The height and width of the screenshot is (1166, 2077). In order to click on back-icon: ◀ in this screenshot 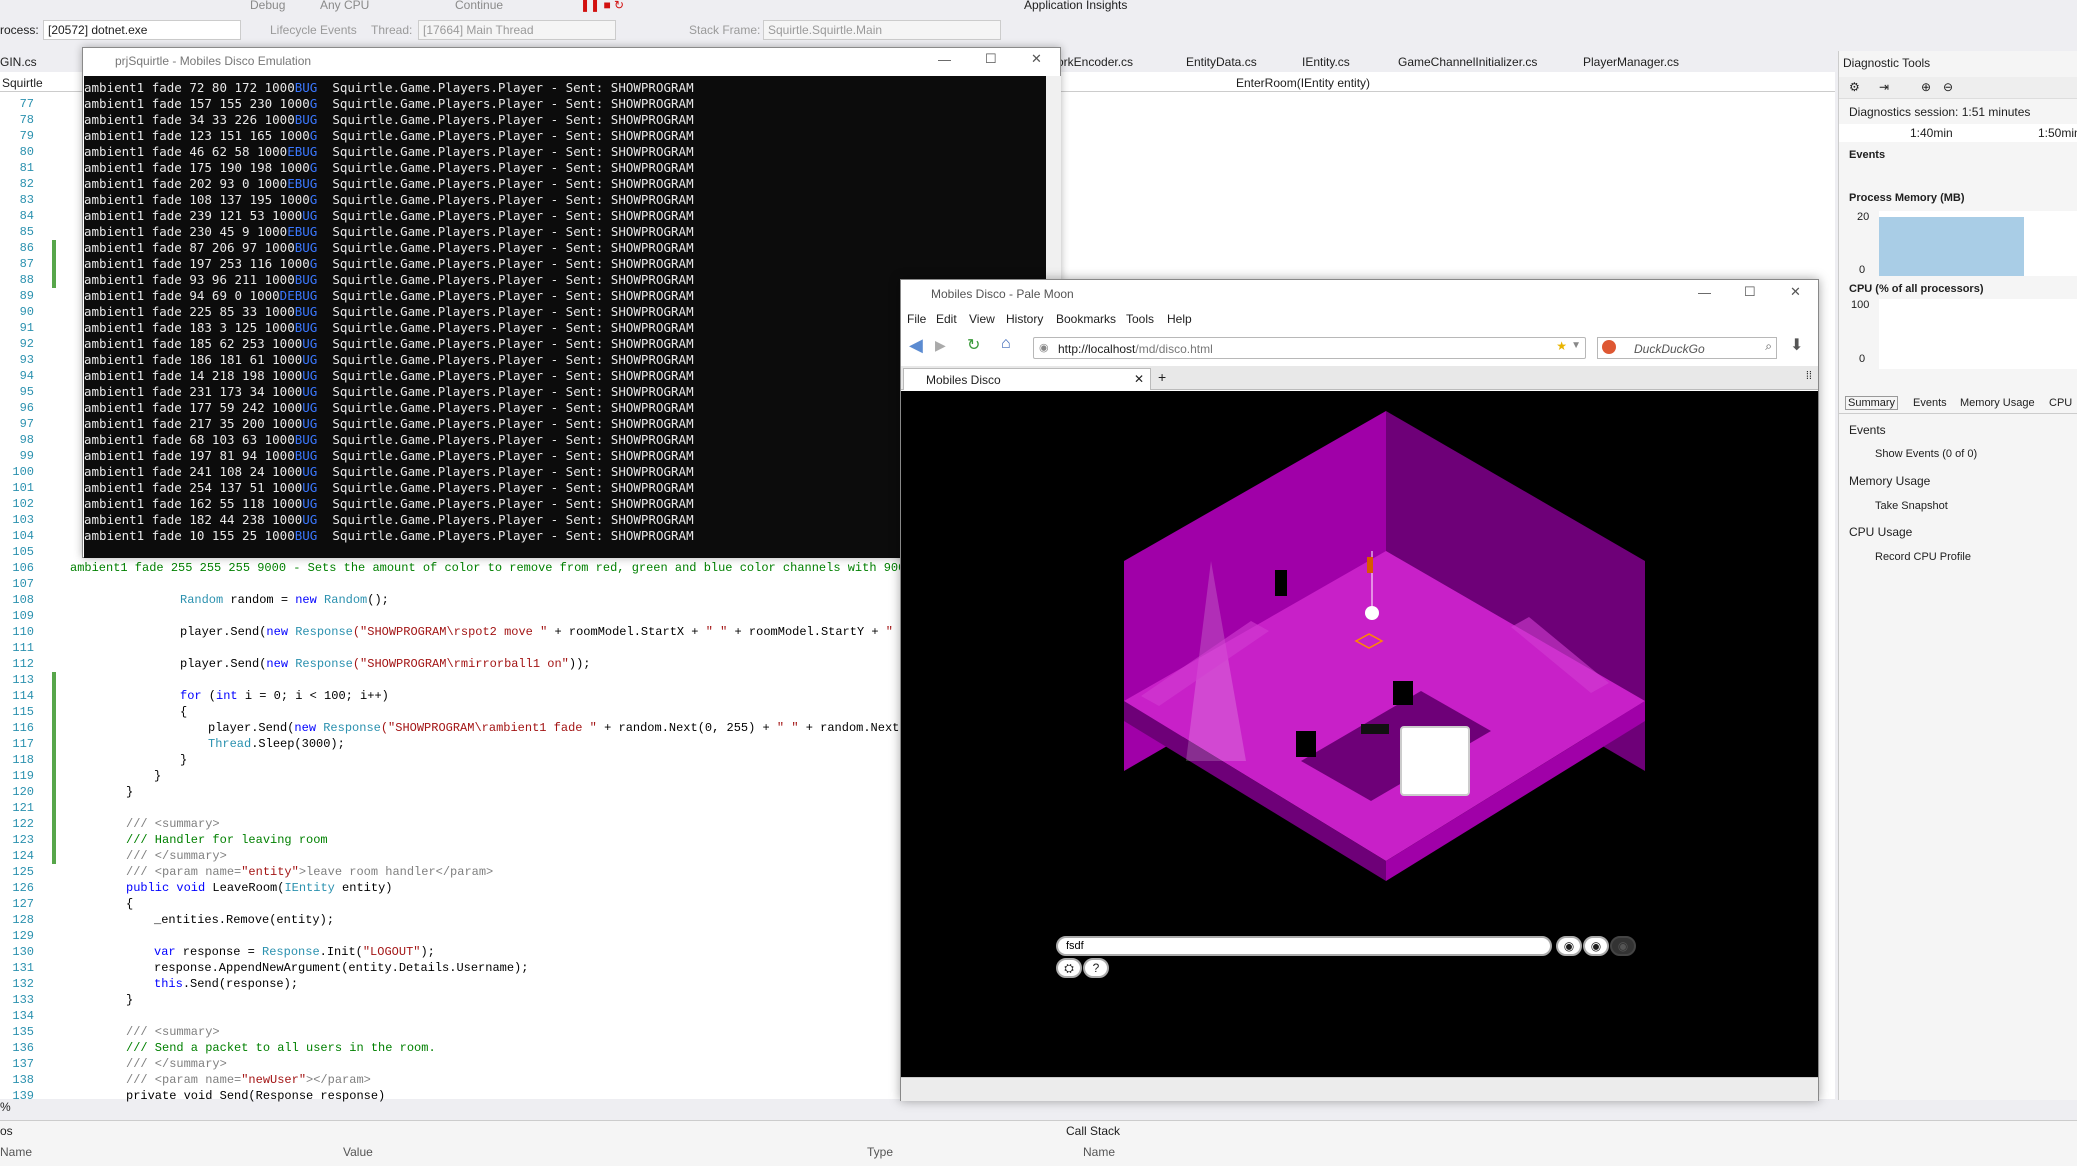, I will do `click(916, 345)`.